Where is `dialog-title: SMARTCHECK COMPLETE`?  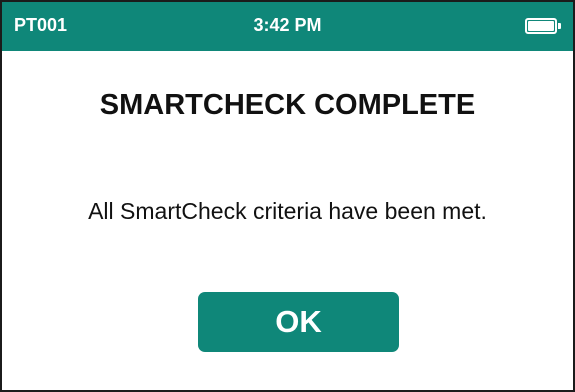
dialog-title: SMARTCHECK COMPLETE is located at coordinates (287, 105).